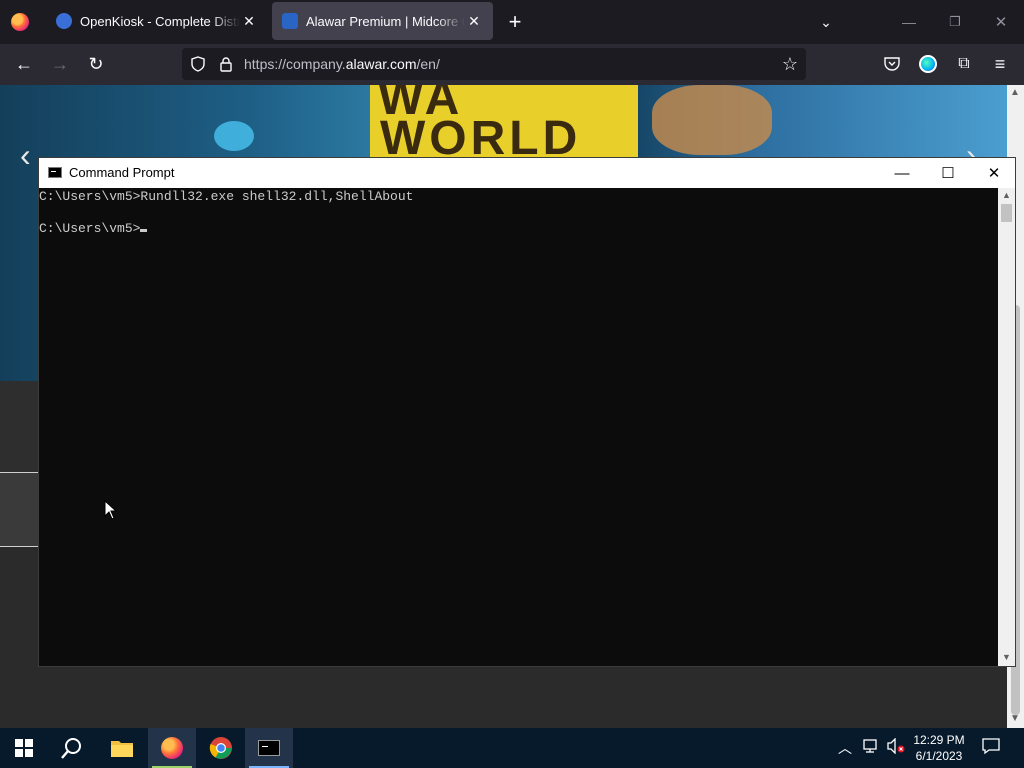 This screenshot has height=768, width=1024. I want to click on hero-game-logo: WA WORLD, so click(504, 125).